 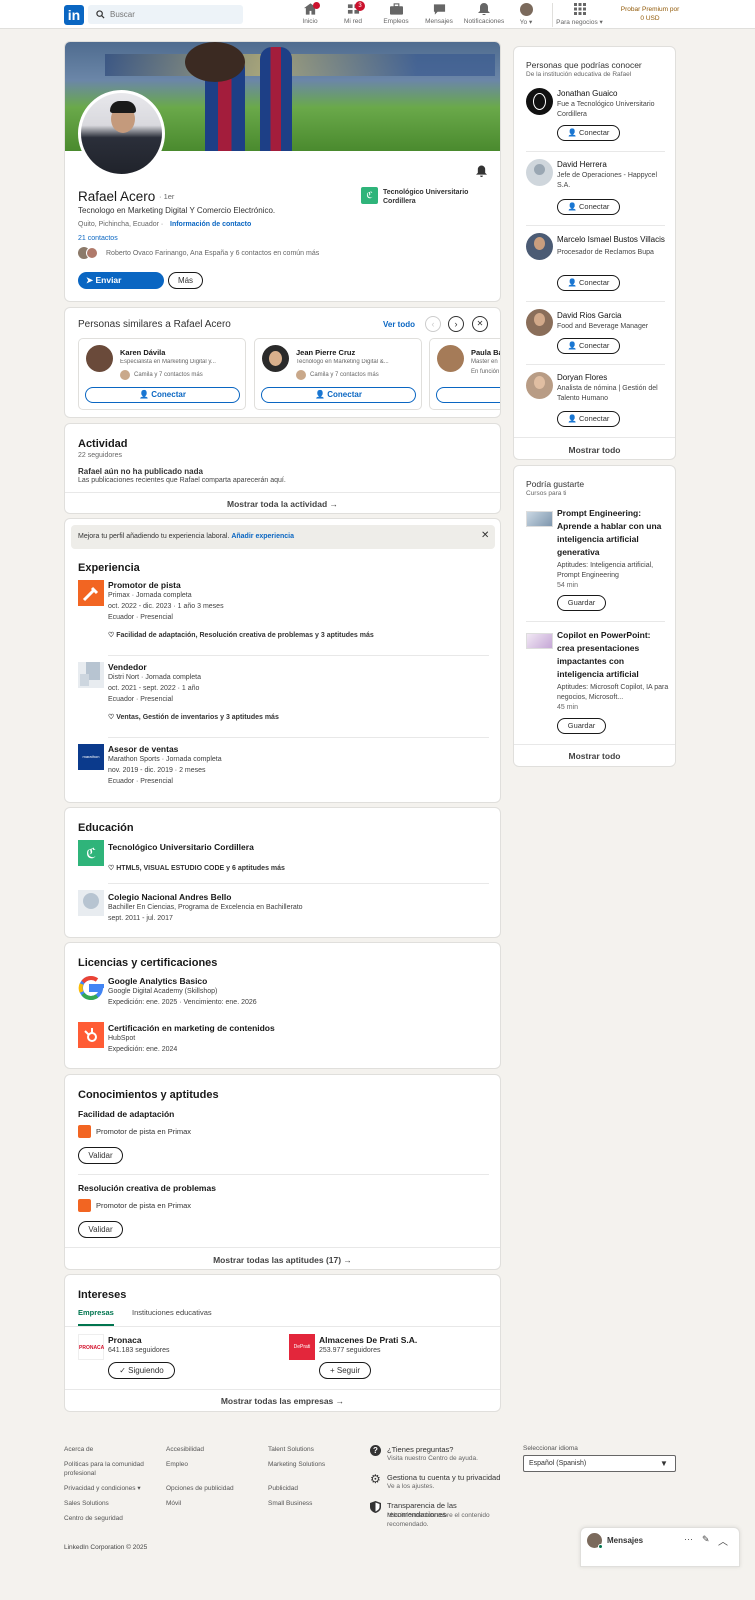 I want to click on prev-arrow-icon: ‹, so click(x=433, y=324).